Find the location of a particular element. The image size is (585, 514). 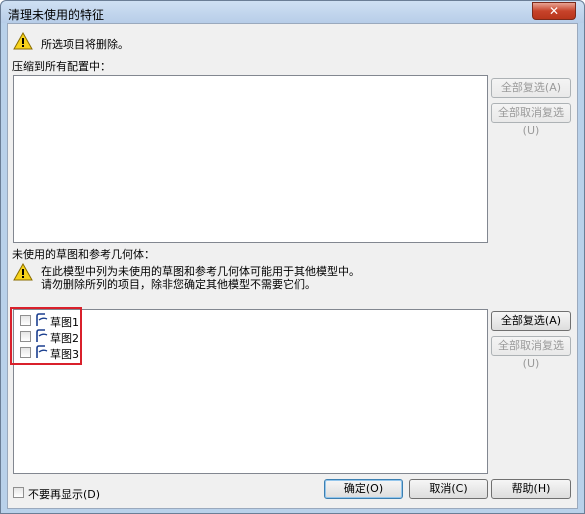

unused-warning-line2: 请勿删除所列的项目，除非您确定其他模型不需要它们。 is located at coordinates (178, 284).